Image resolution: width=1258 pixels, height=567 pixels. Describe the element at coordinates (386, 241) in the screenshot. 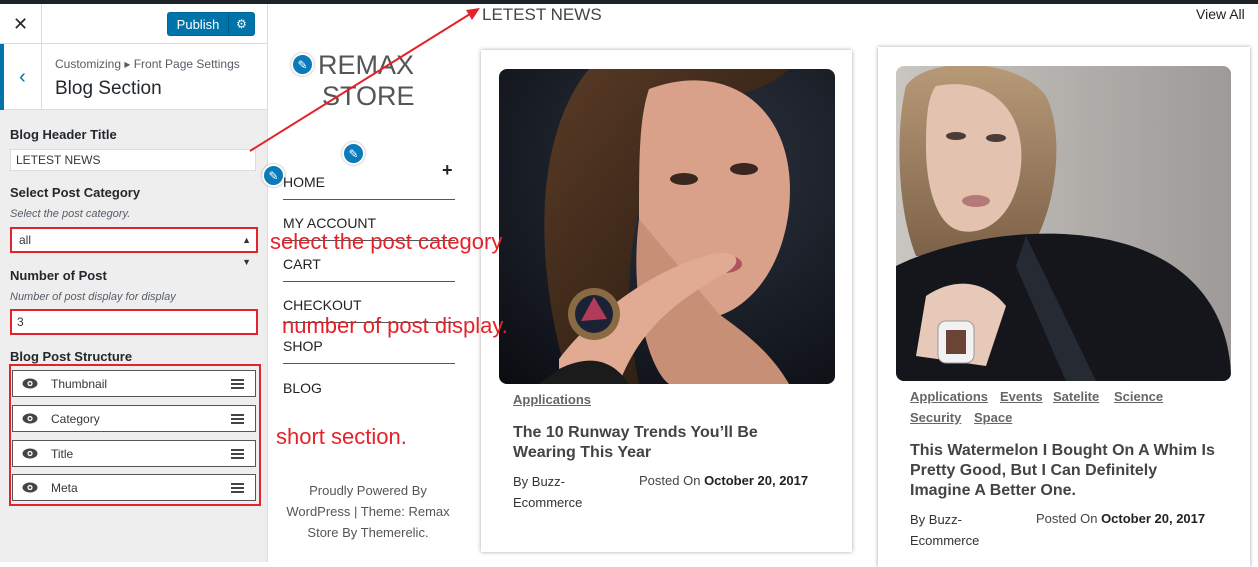

I see `annotation-category: select the post category` at that location.